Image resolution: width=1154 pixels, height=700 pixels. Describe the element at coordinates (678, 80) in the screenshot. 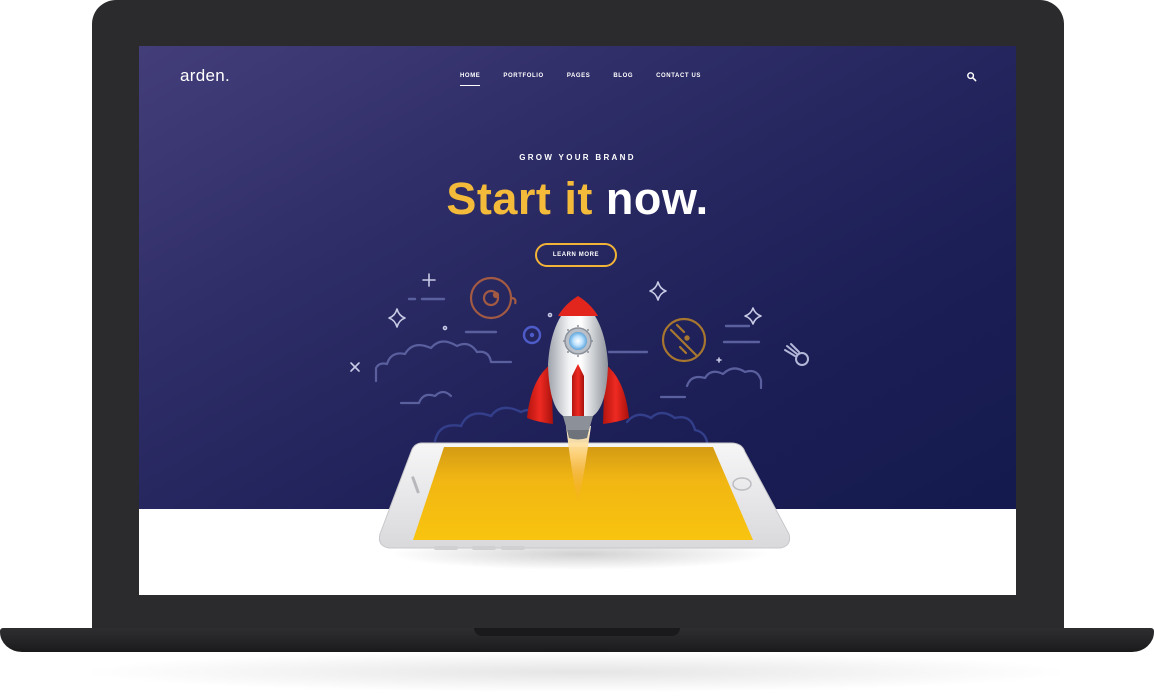

I see `nav-item-contact-us: CONTACT US` at that location.